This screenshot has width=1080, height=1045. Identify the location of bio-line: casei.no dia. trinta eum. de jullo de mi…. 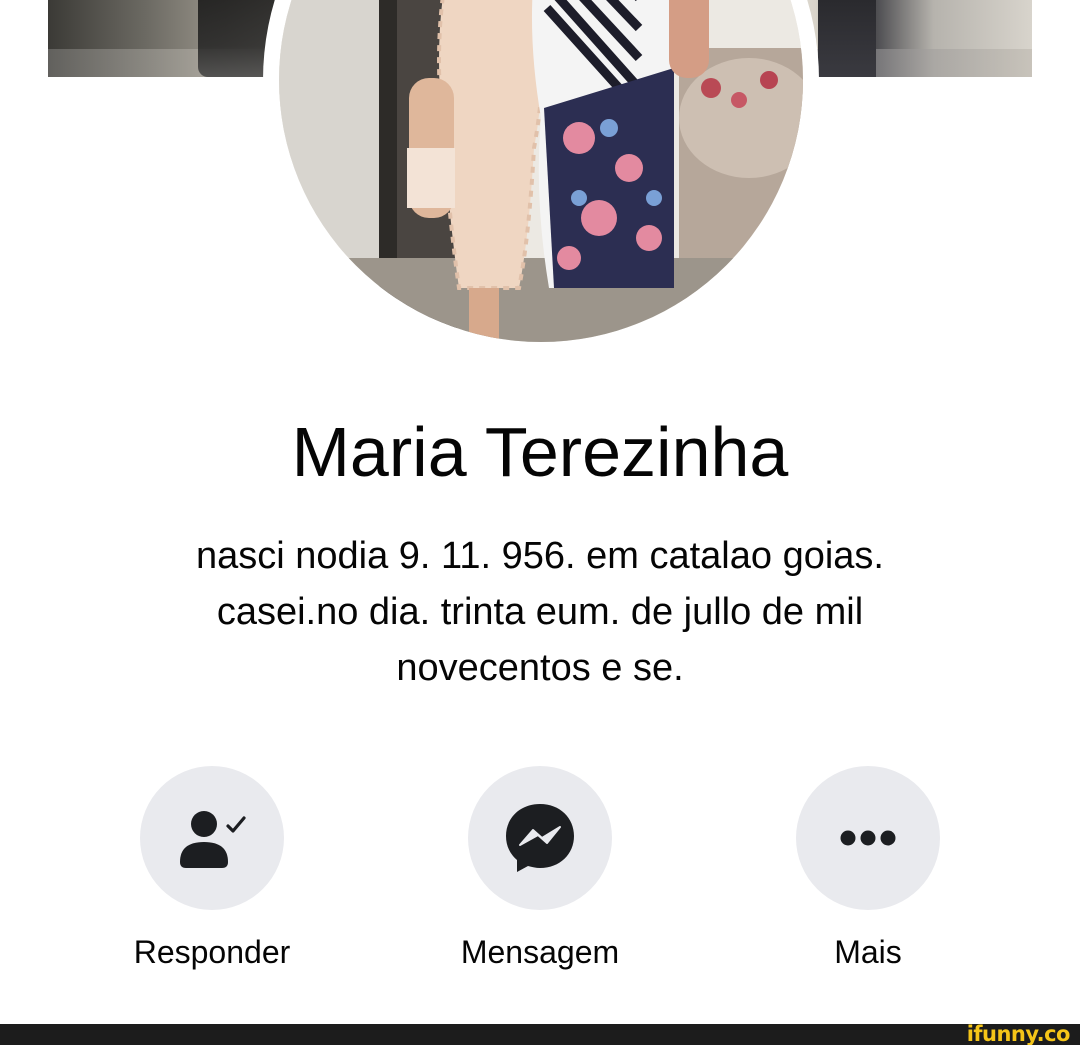
(540, 612).